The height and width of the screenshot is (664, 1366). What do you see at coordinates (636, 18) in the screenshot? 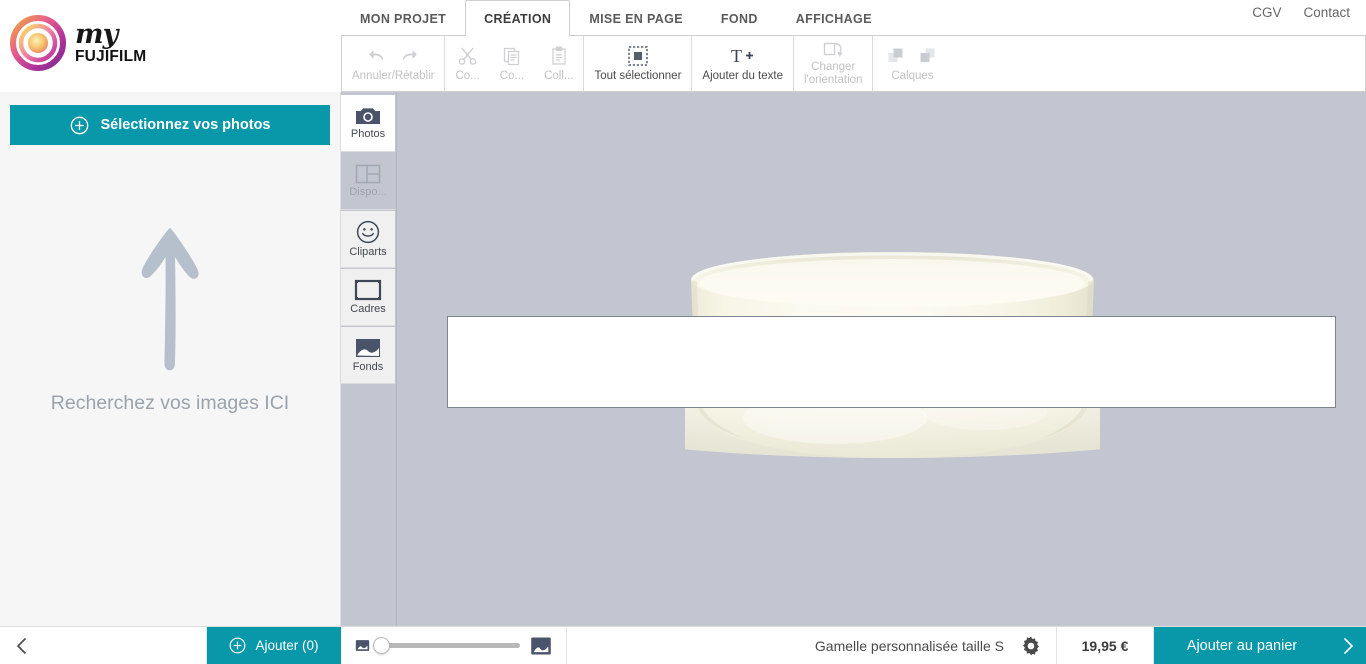
I see `tab-mise-en-page: MISE EN PAGE` at bounding box center [636, 18].